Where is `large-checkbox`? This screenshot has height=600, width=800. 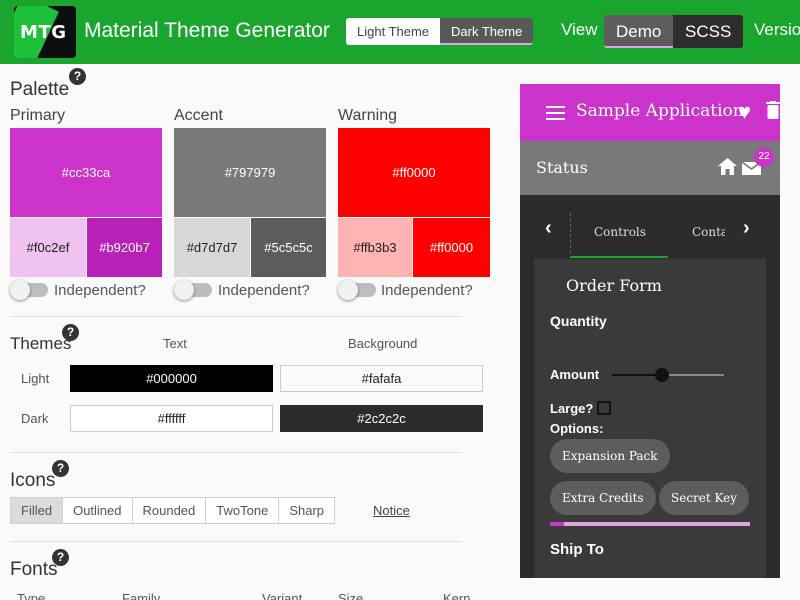
large-checkbox is located at coordinates (604, 408).